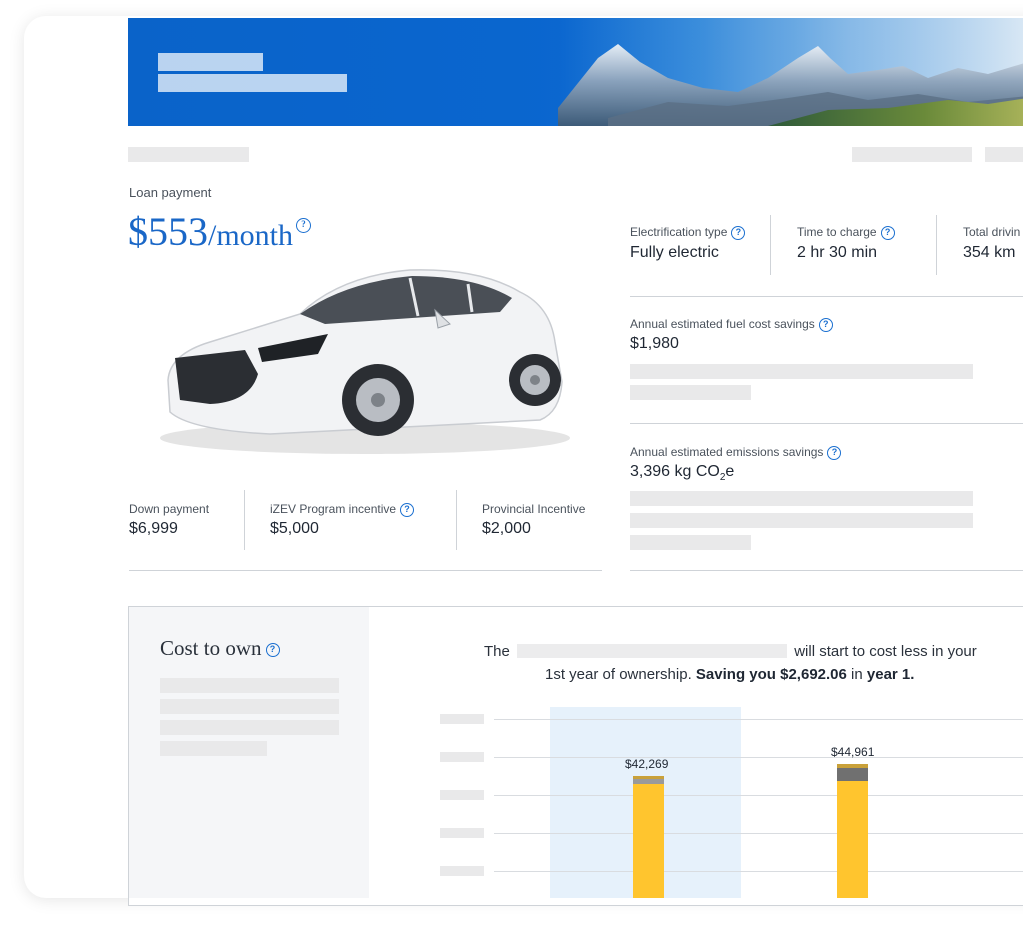 This screenshot has height=929, width=1023. I want to click on hero-banner, so click(575, 72).